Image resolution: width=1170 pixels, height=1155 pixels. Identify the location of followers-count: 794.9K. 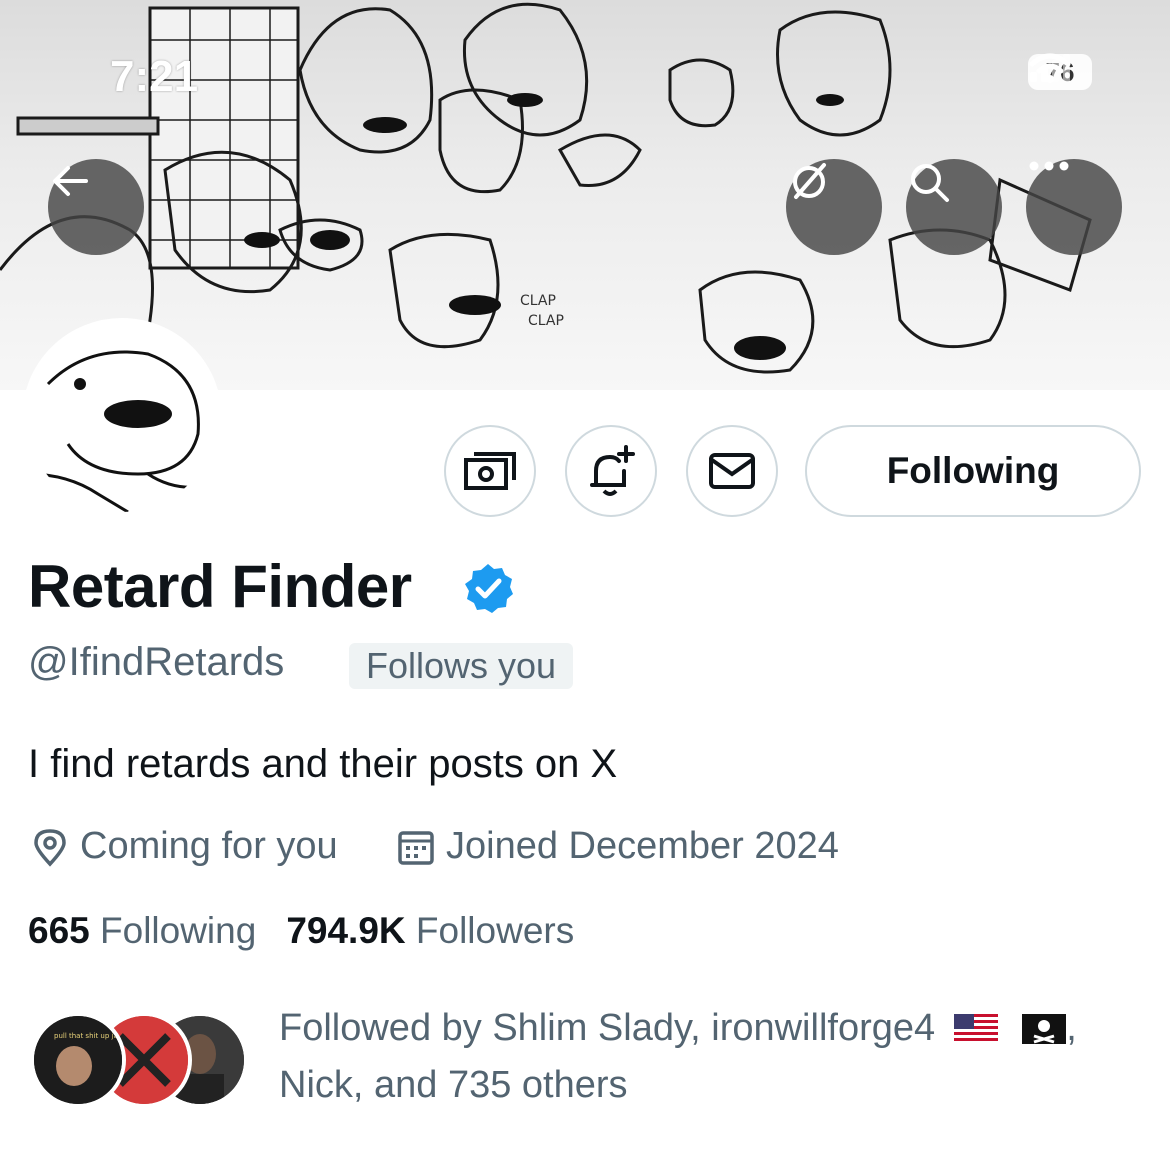
(346, 930).